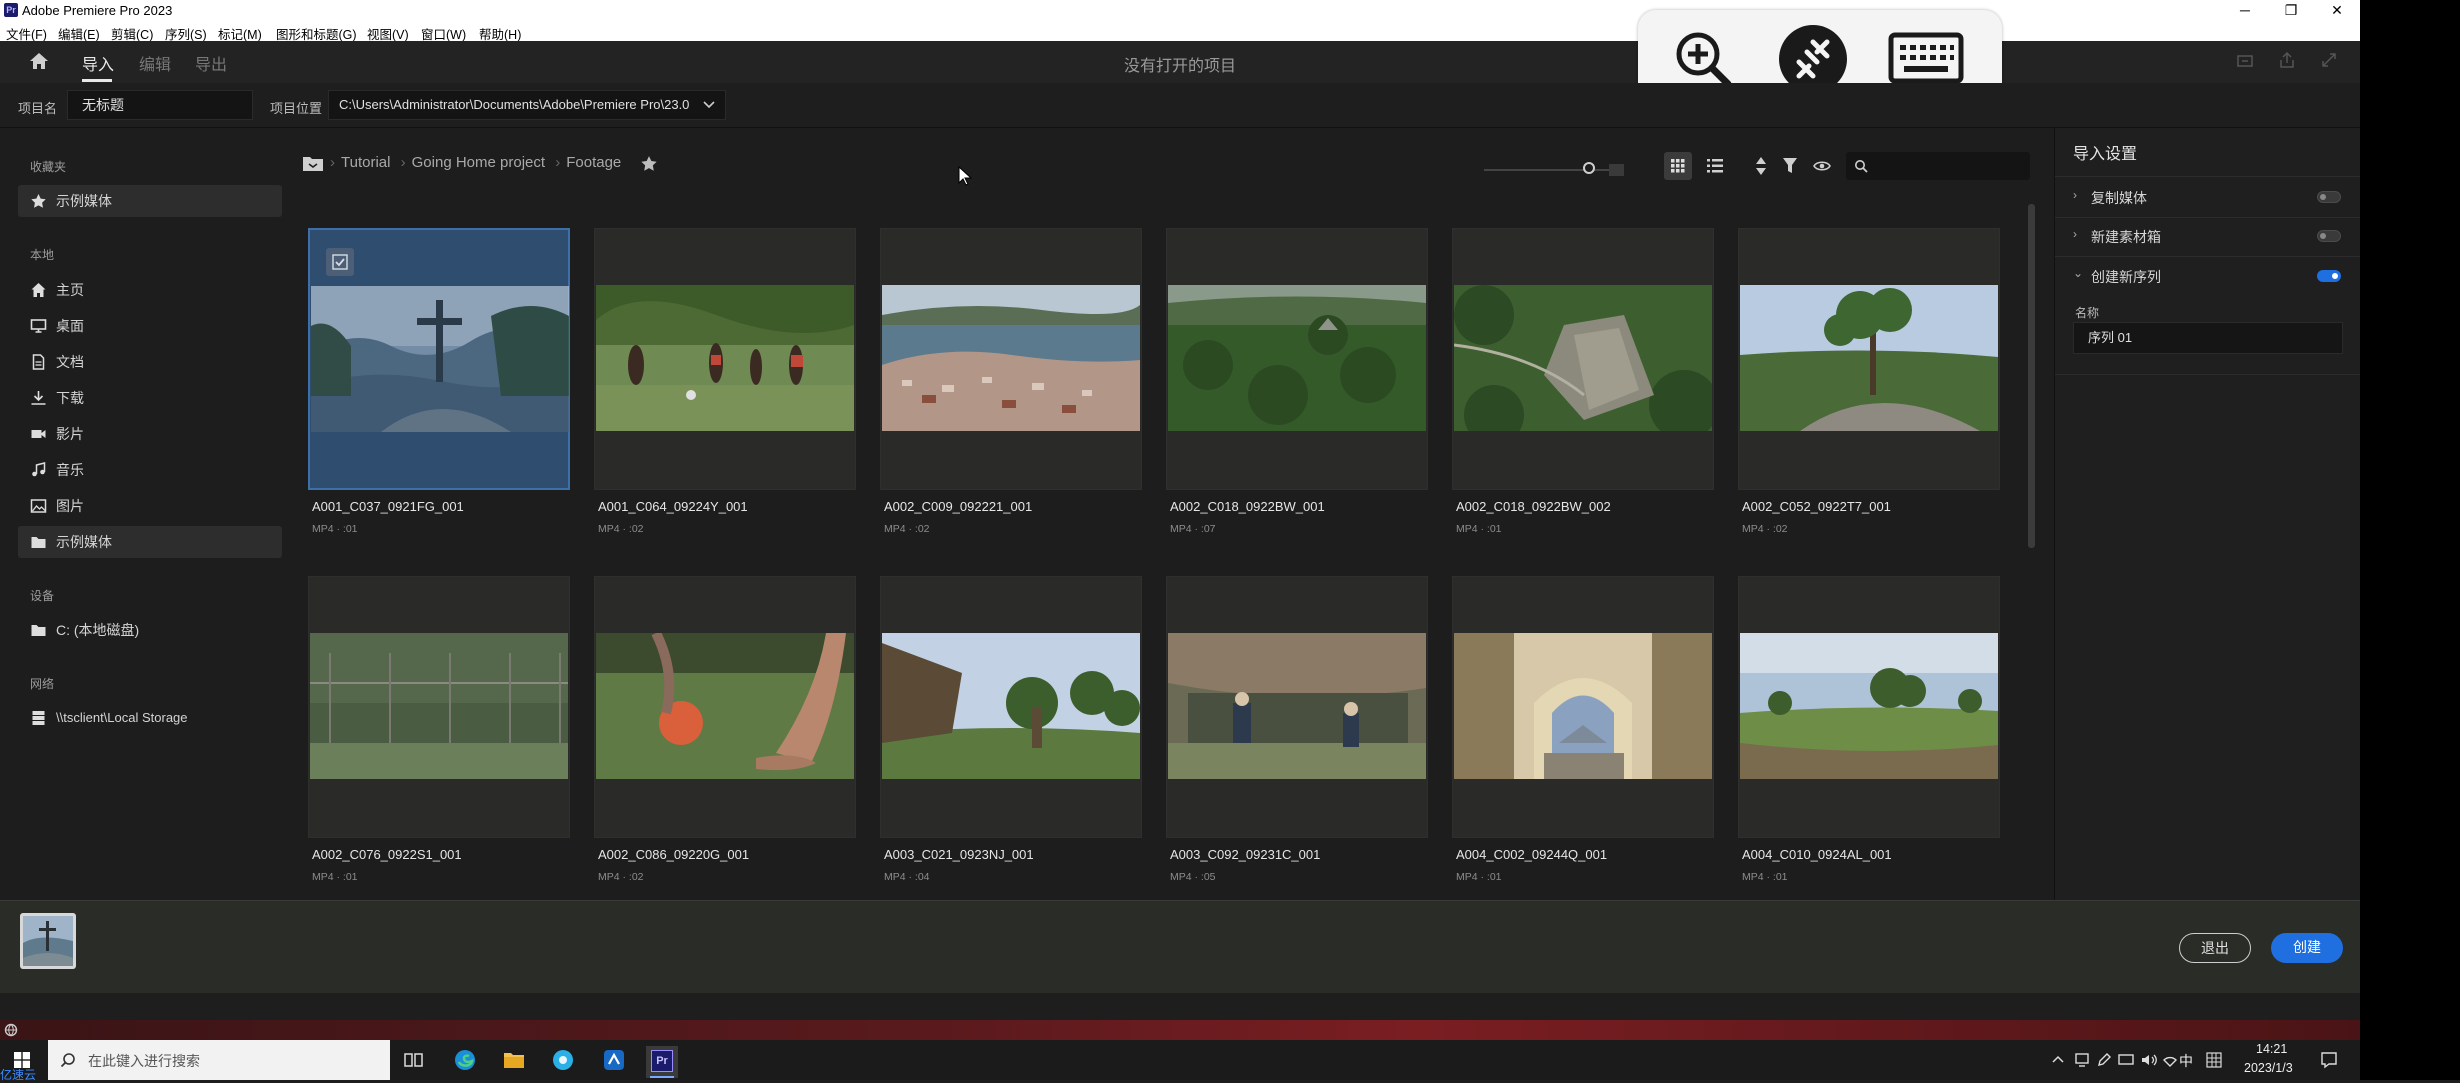  Describe the element at coordinates (1554, 169) in the screenshot. I see `thumbnail-size-slider` at that location.